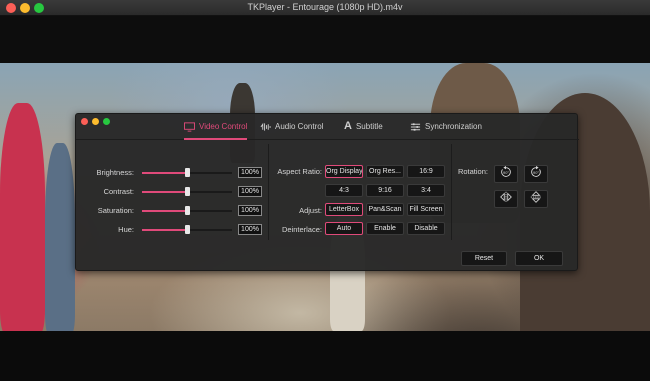 The width and height of the screenshot is (650, 381). I want to click on flip-vertical-button, so click(536, 199).